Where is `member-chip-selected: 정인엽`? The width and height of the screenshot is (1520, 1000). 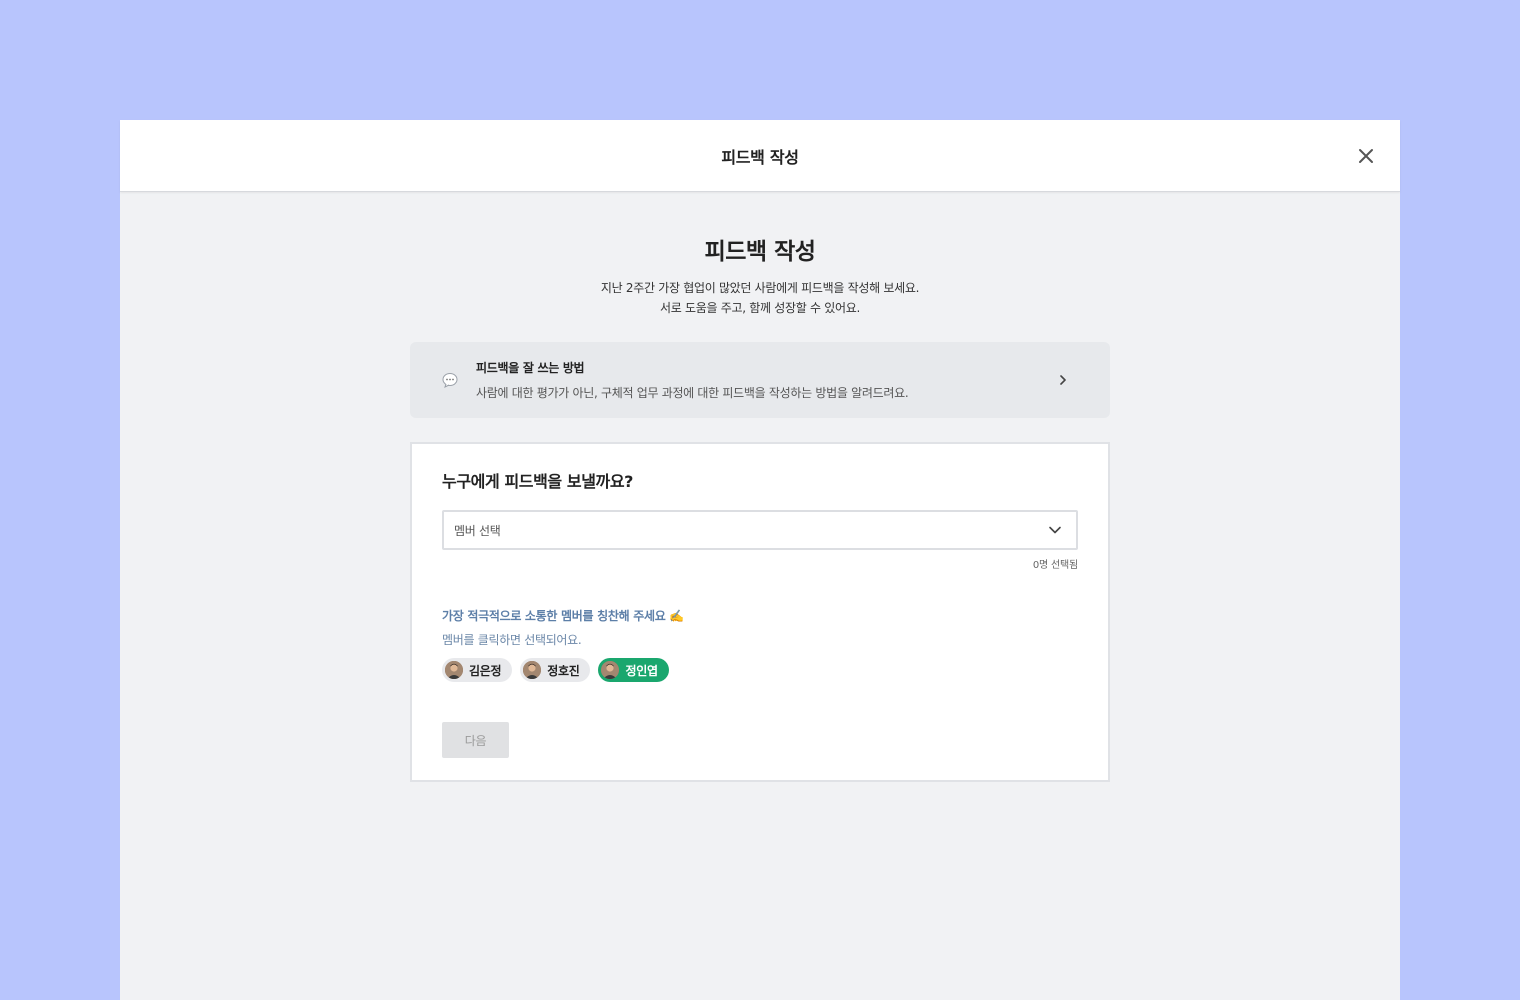
member-chip-selected: 정인엽 is located at coordinates (633, 670).